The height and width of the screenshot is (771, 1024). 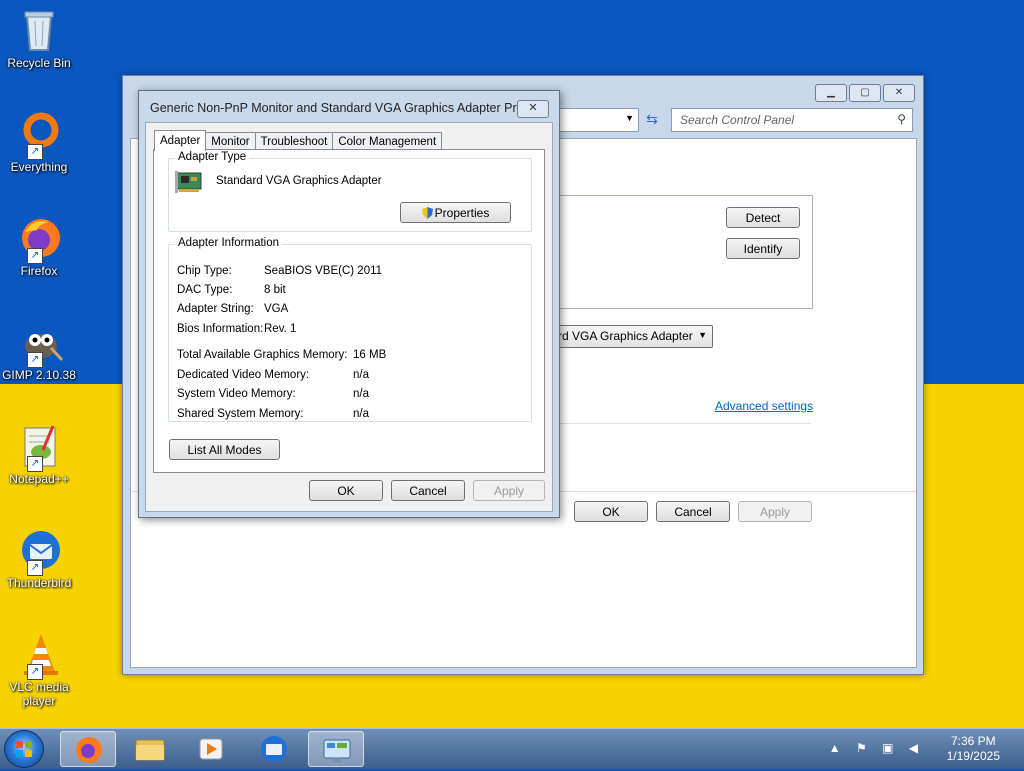 I want to click on display-select-value: rd VGA Graphics Adapter, so click(x=625, y=336).